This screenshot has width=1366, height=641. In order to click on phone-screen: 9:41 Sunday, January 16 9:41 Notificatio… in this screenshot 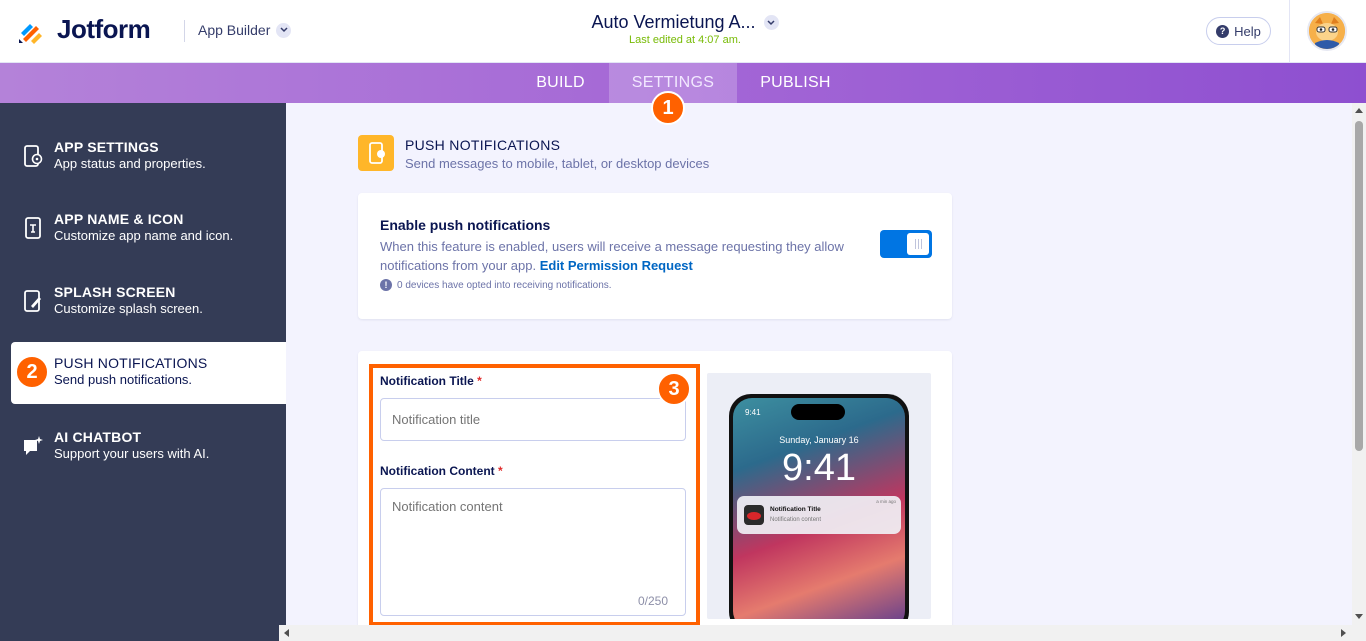, I will do `click(819, 508)`.